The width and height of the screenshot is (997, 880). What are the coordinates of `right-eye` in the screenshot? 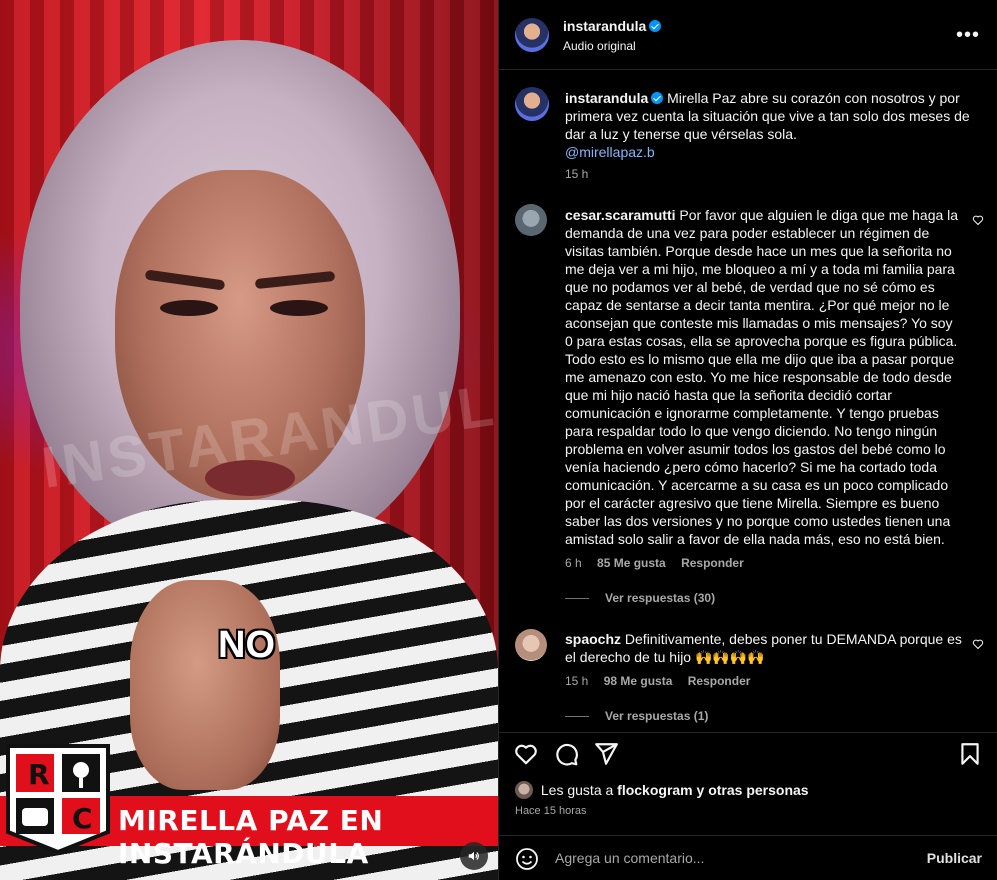 It's located at (299, 308).